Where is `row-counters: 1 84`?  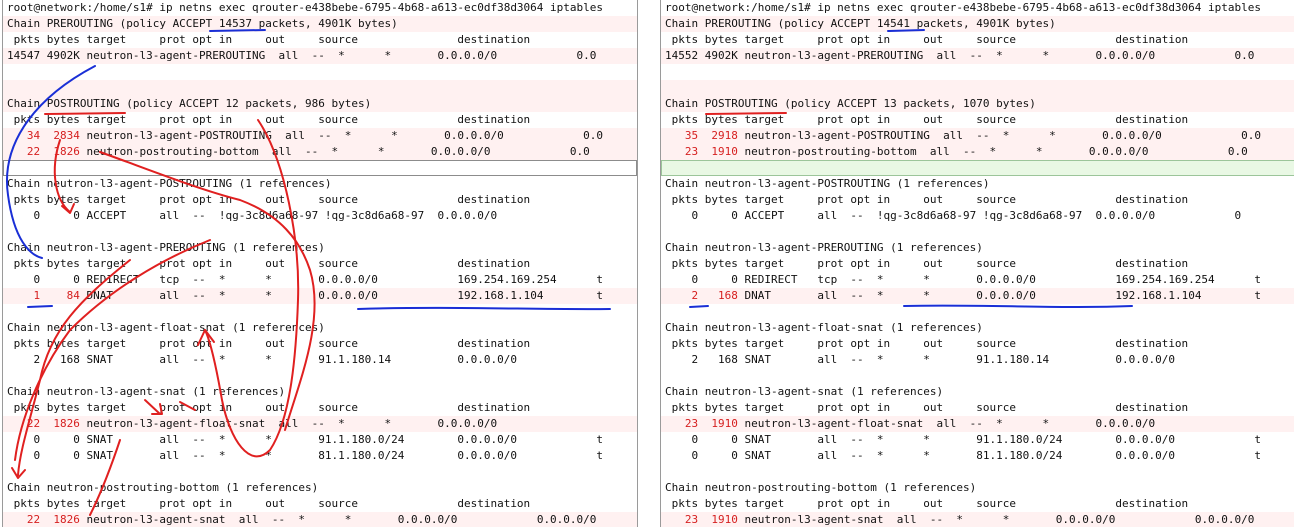 row-counters: 1 84 is located at coordinates (43, 295).